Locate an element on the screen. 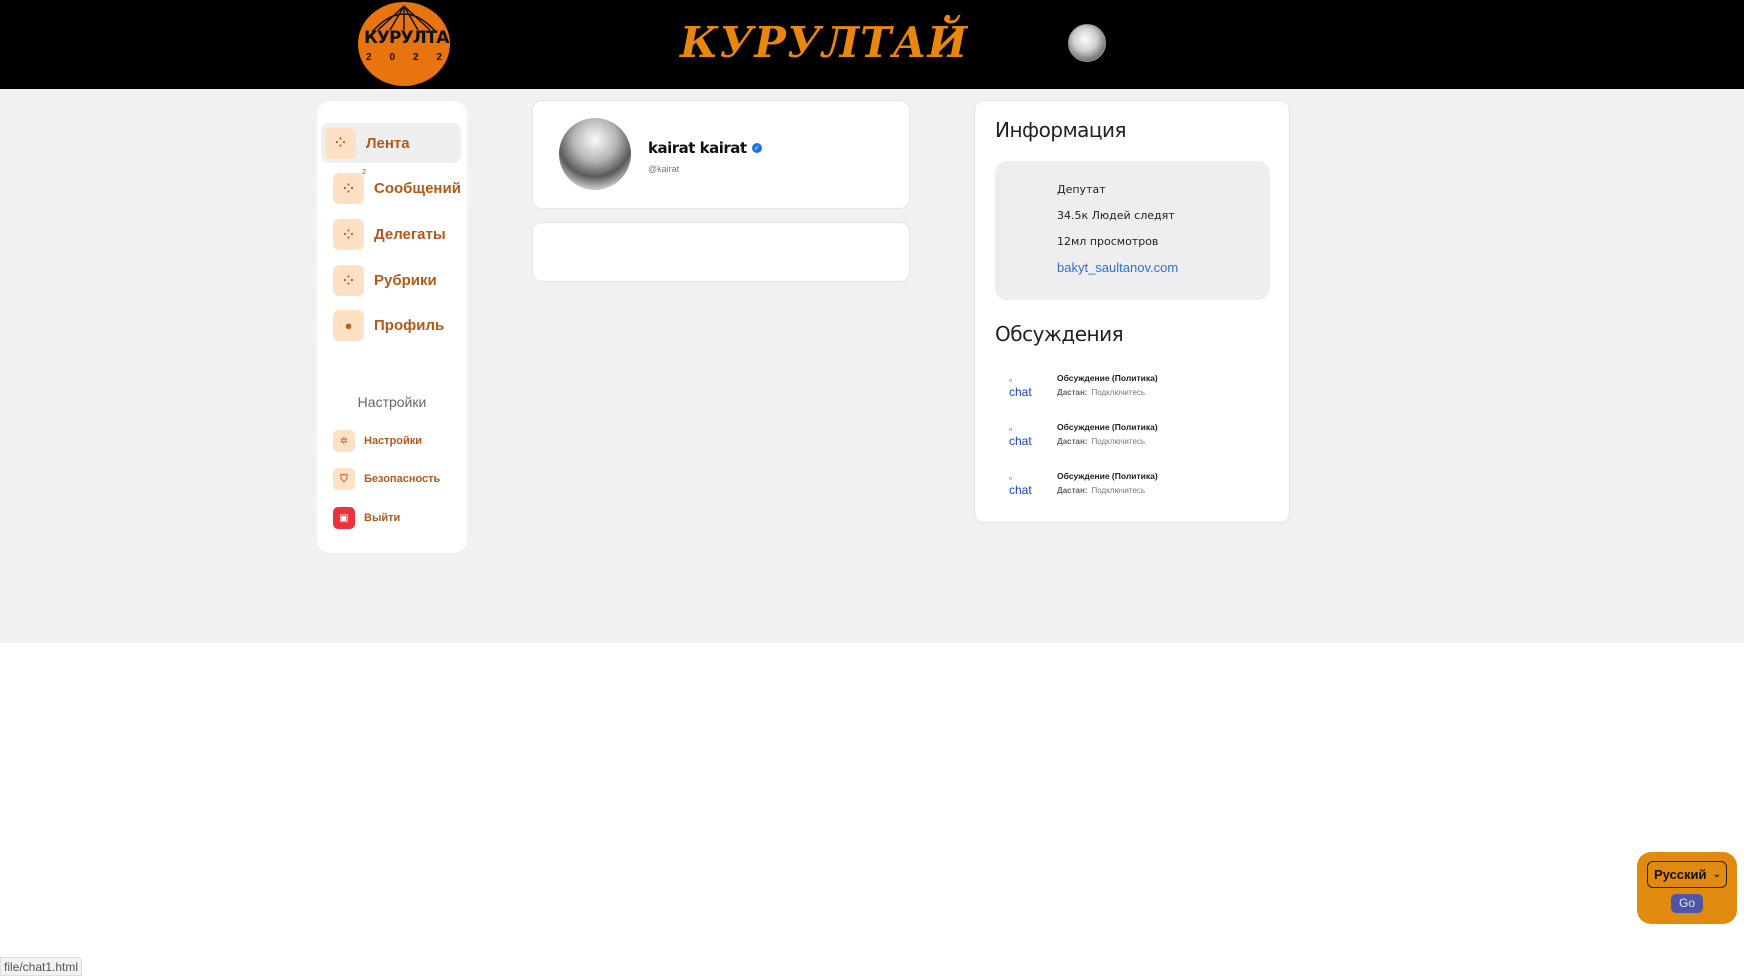 This screenshot has width=1744, height=976. verified-badge-icon: ✓ is located at coordinates (756, 148).